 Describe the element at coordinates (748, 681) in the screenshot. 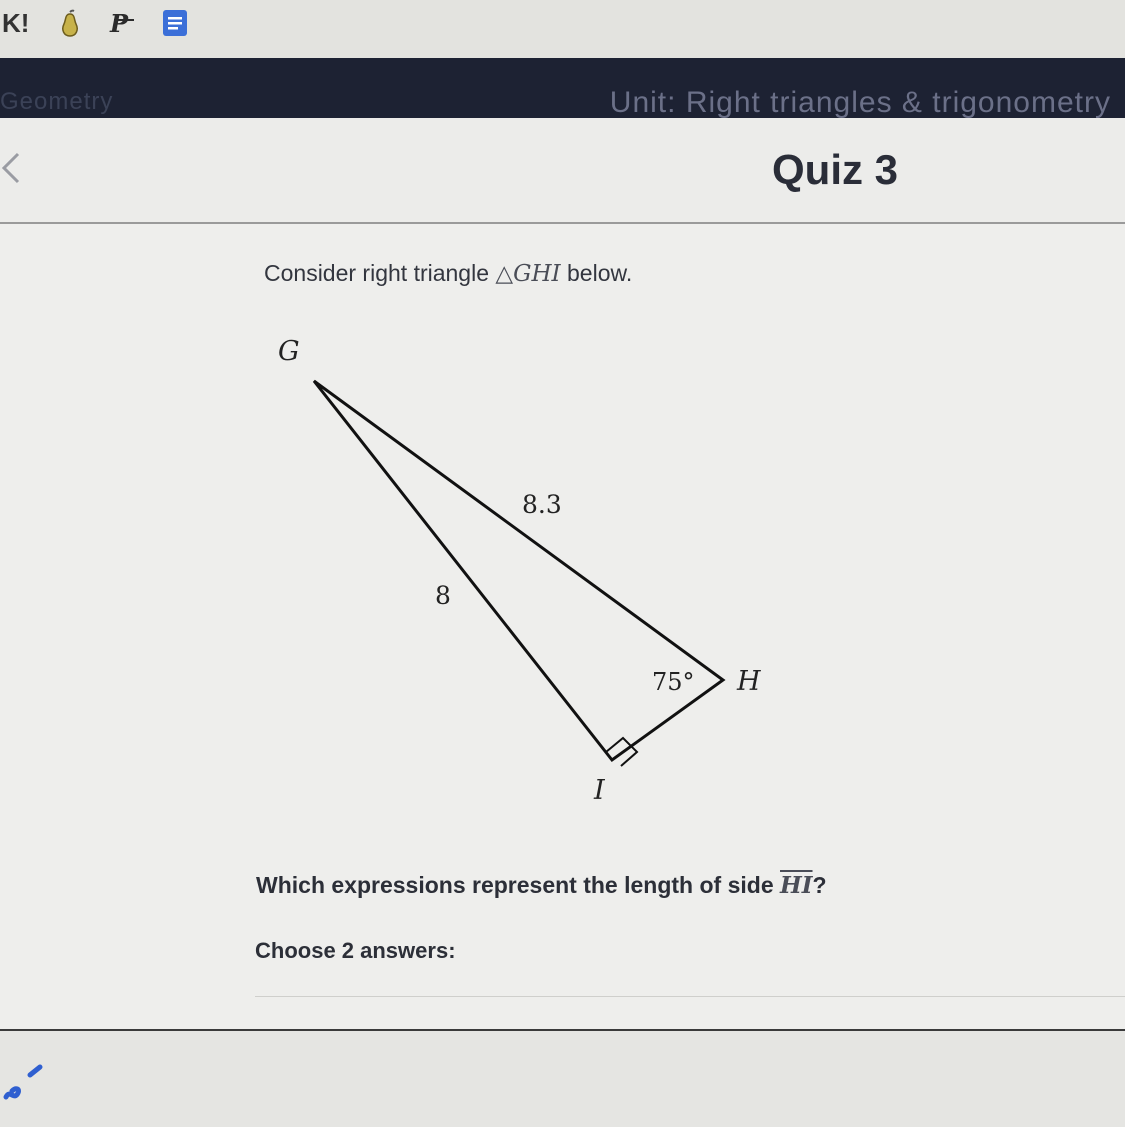

I see `vertex-h-label: H` at that location.